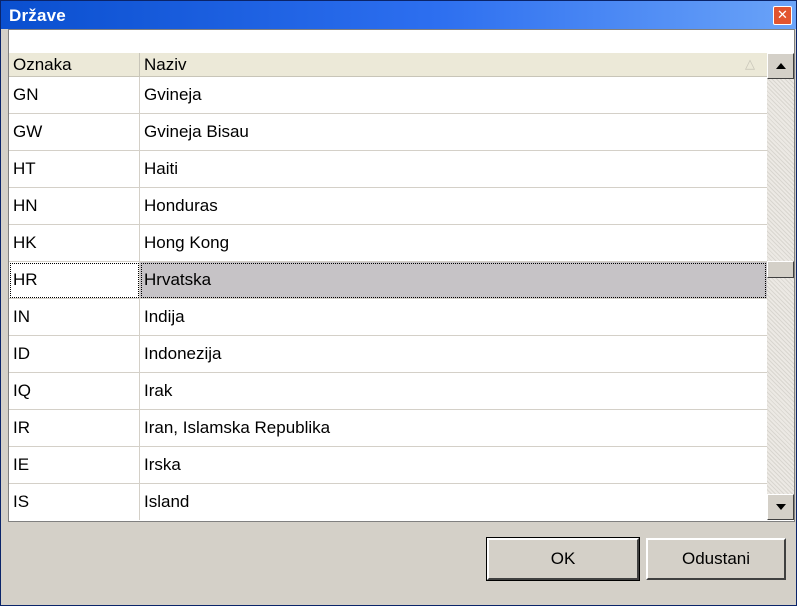 This screenshot has height=606, width=797. What do you see at coordinates (74, 354) in the screenshot?
I see `cell-code: ID` at bounding box center [74, 354].